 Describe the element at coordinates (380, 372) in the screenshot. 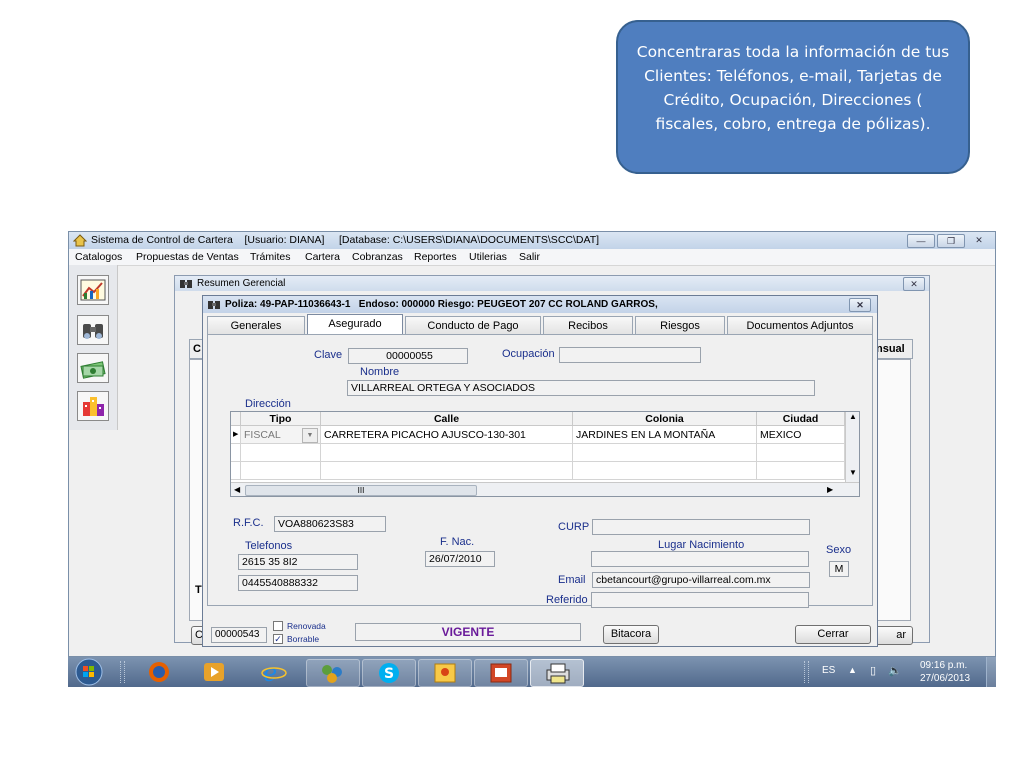

I see `nombre-label: Nombre` at that location.